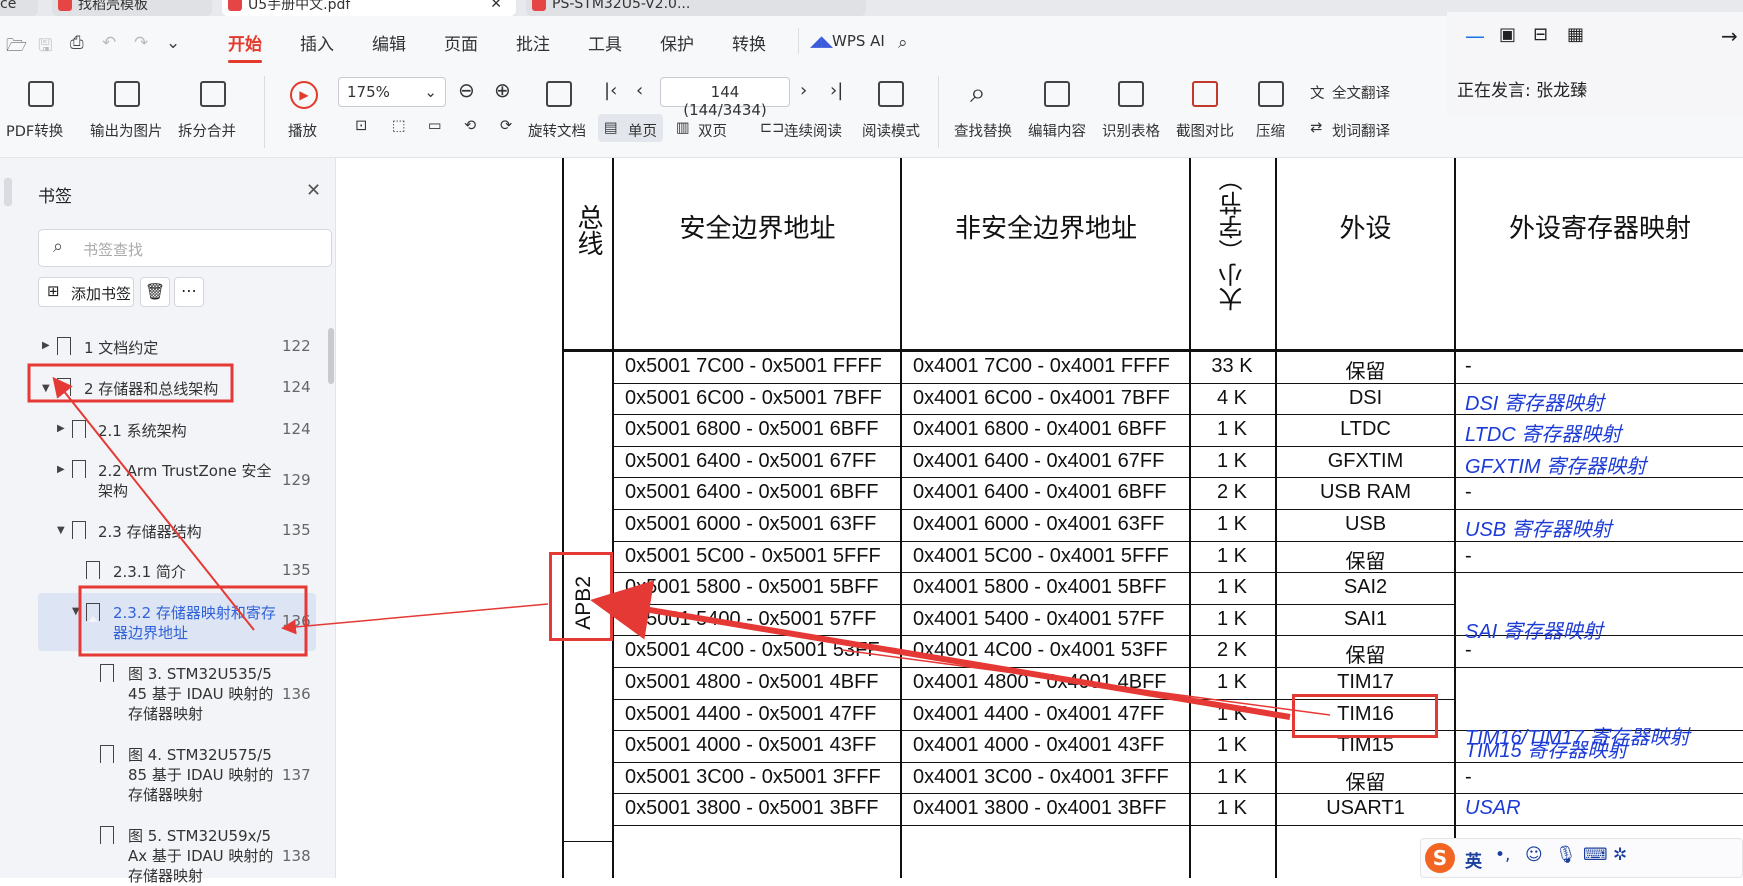  Describe the element at coordinates (200, 693) in the screenshot. I see `bookmark-item-label-line2: 45 基于 IDAU 映射的` at that location.